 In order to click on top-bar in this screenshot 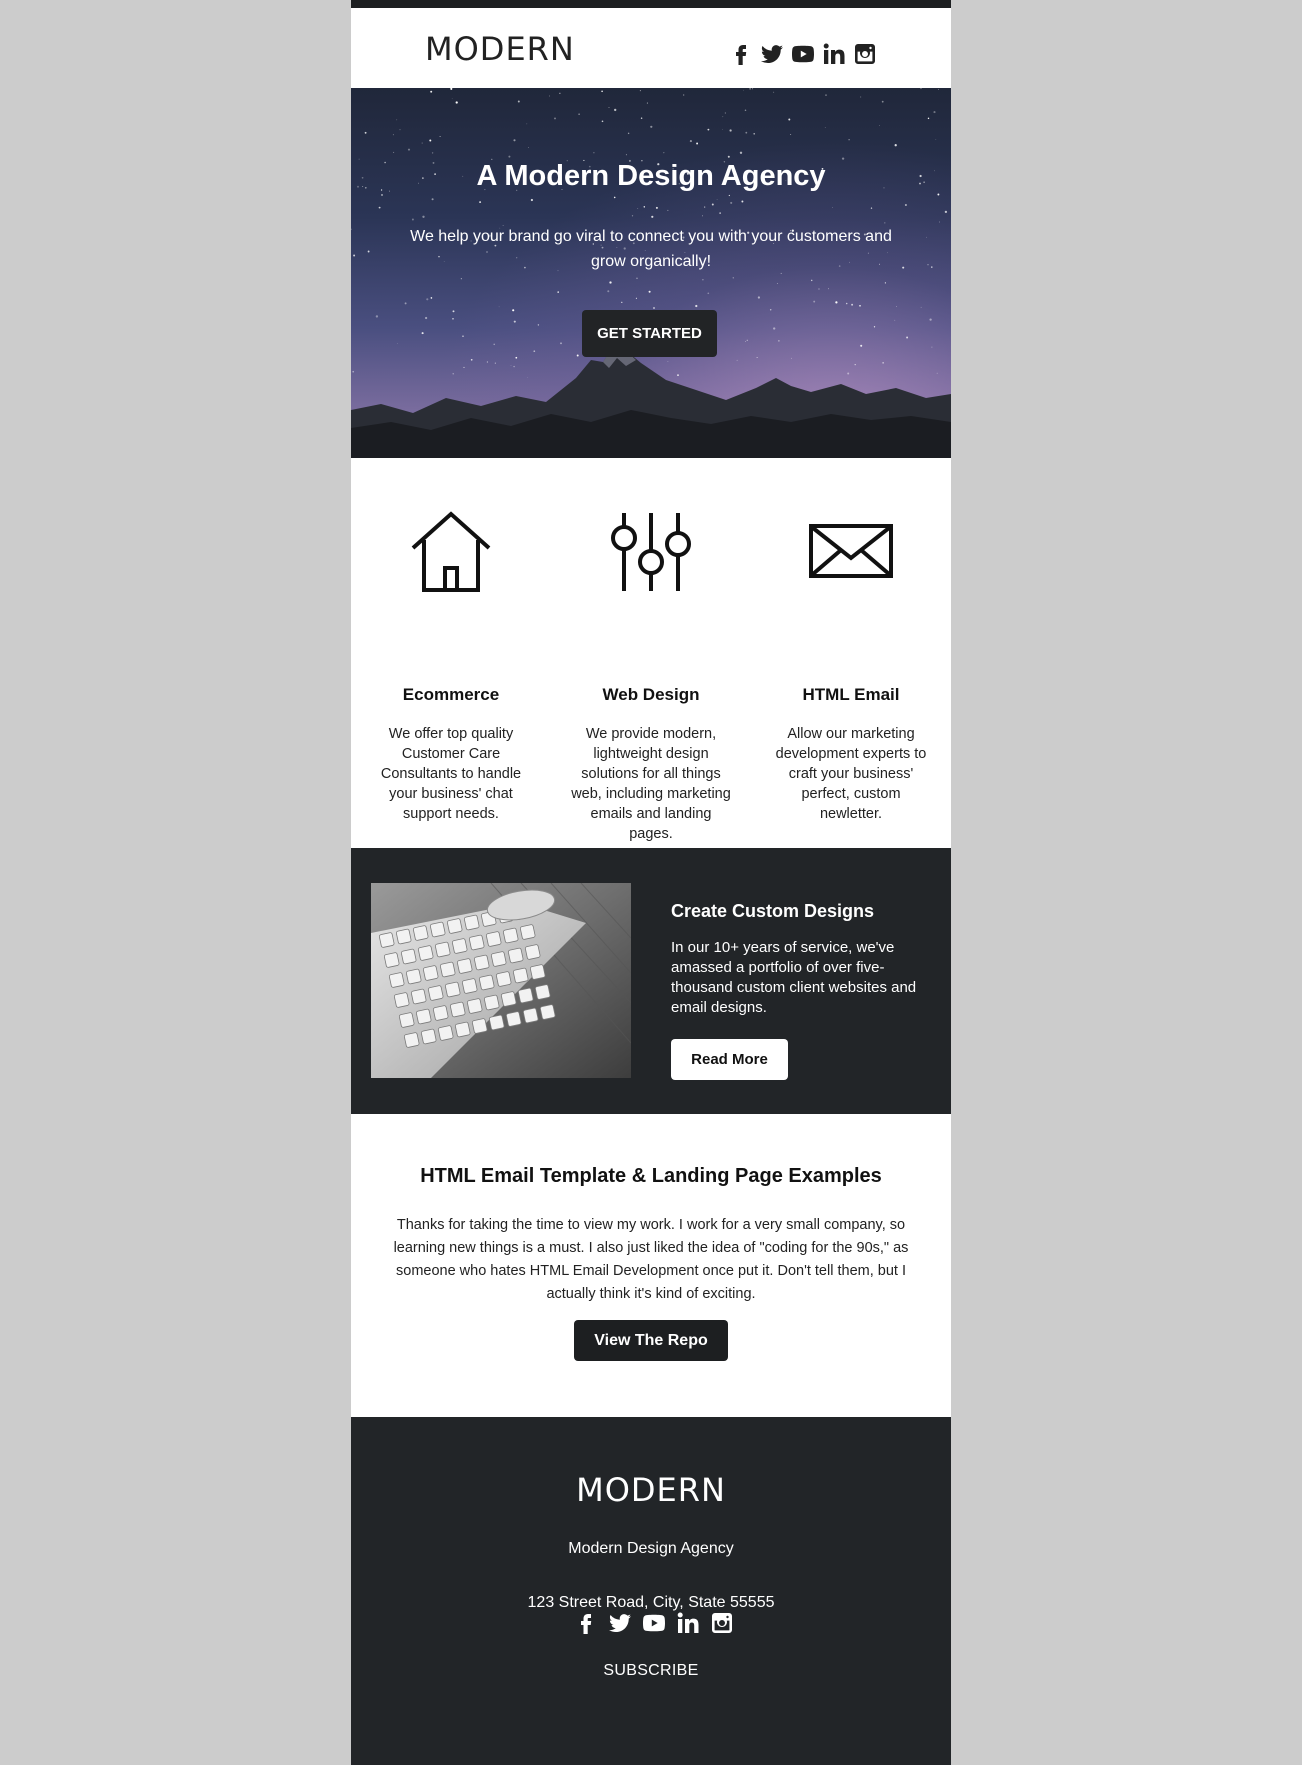, I will do `click(651, 4)`.